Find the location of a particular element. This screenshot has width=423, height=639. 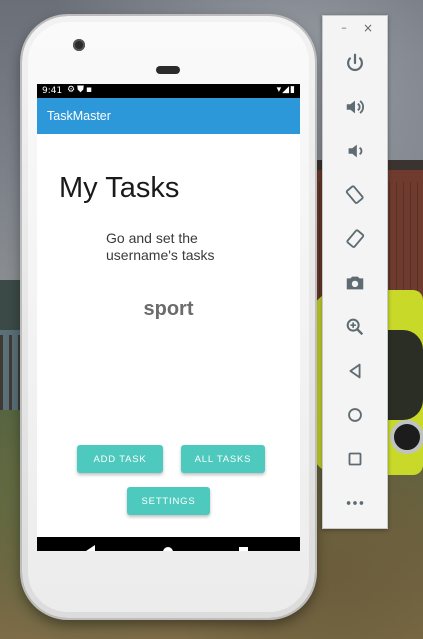

overview-button is located at coordinates (355, 459).